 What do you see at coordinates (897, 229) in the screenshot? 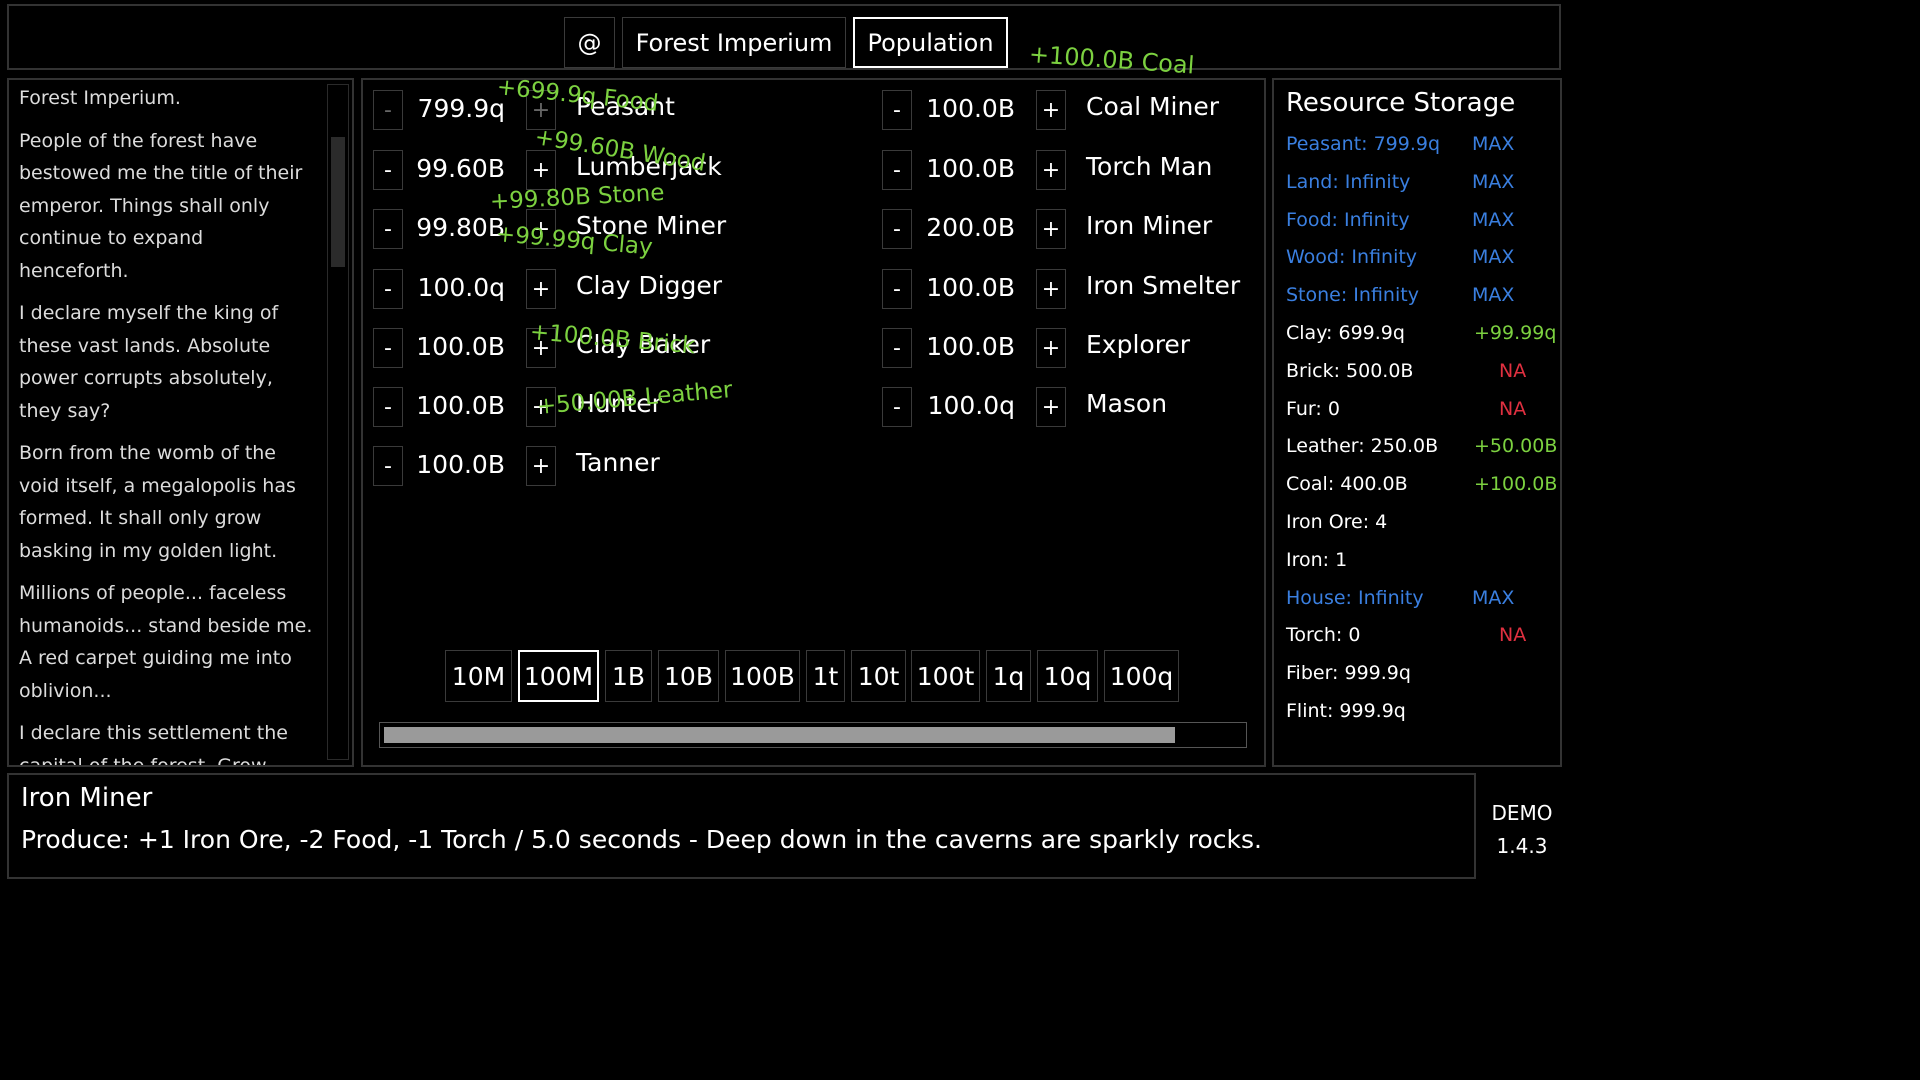
I see `iron-miner-minus-button: -` at bounding box center [897, 229].